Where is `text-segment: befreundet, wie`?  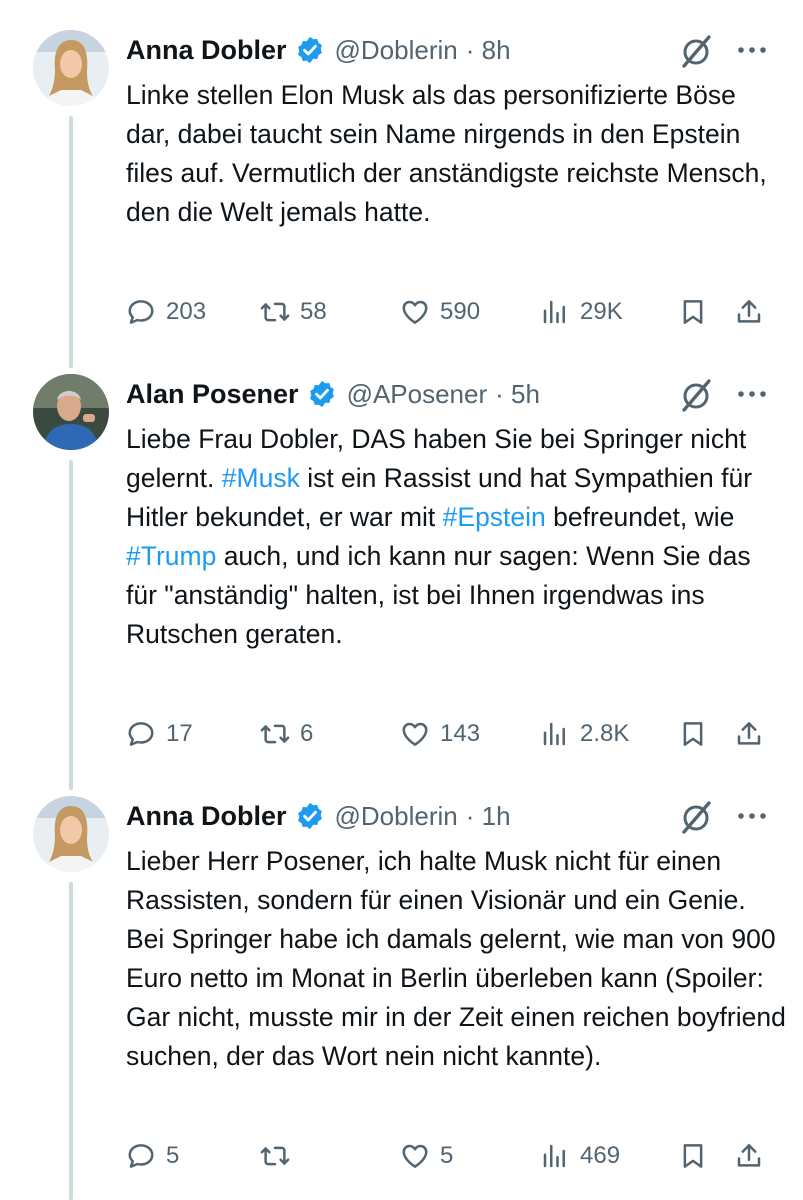 text-segment: befreundet, wie is located at coordinates (643, 517).